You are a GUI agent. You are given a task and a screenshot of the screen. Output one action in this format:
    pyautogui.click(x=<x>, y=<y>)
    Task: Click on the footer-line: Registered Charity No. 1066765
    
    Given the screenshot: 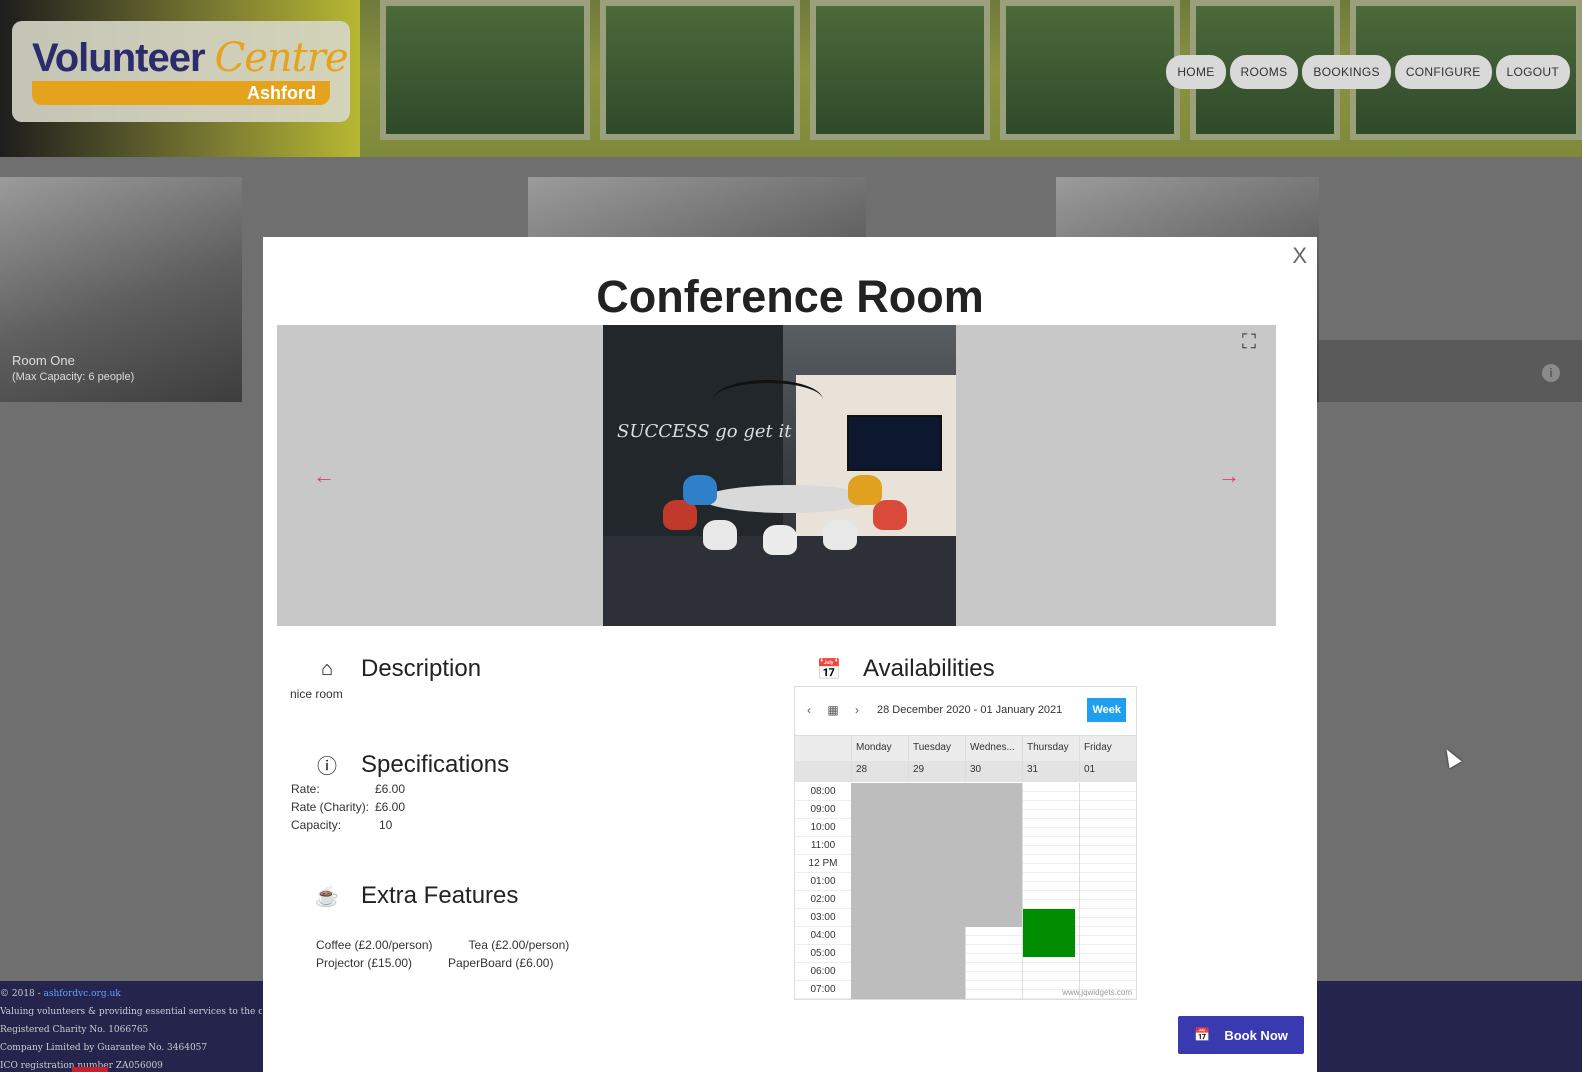 What is the action you would take?
    pyautogui.click(x=74, y=1030)
    